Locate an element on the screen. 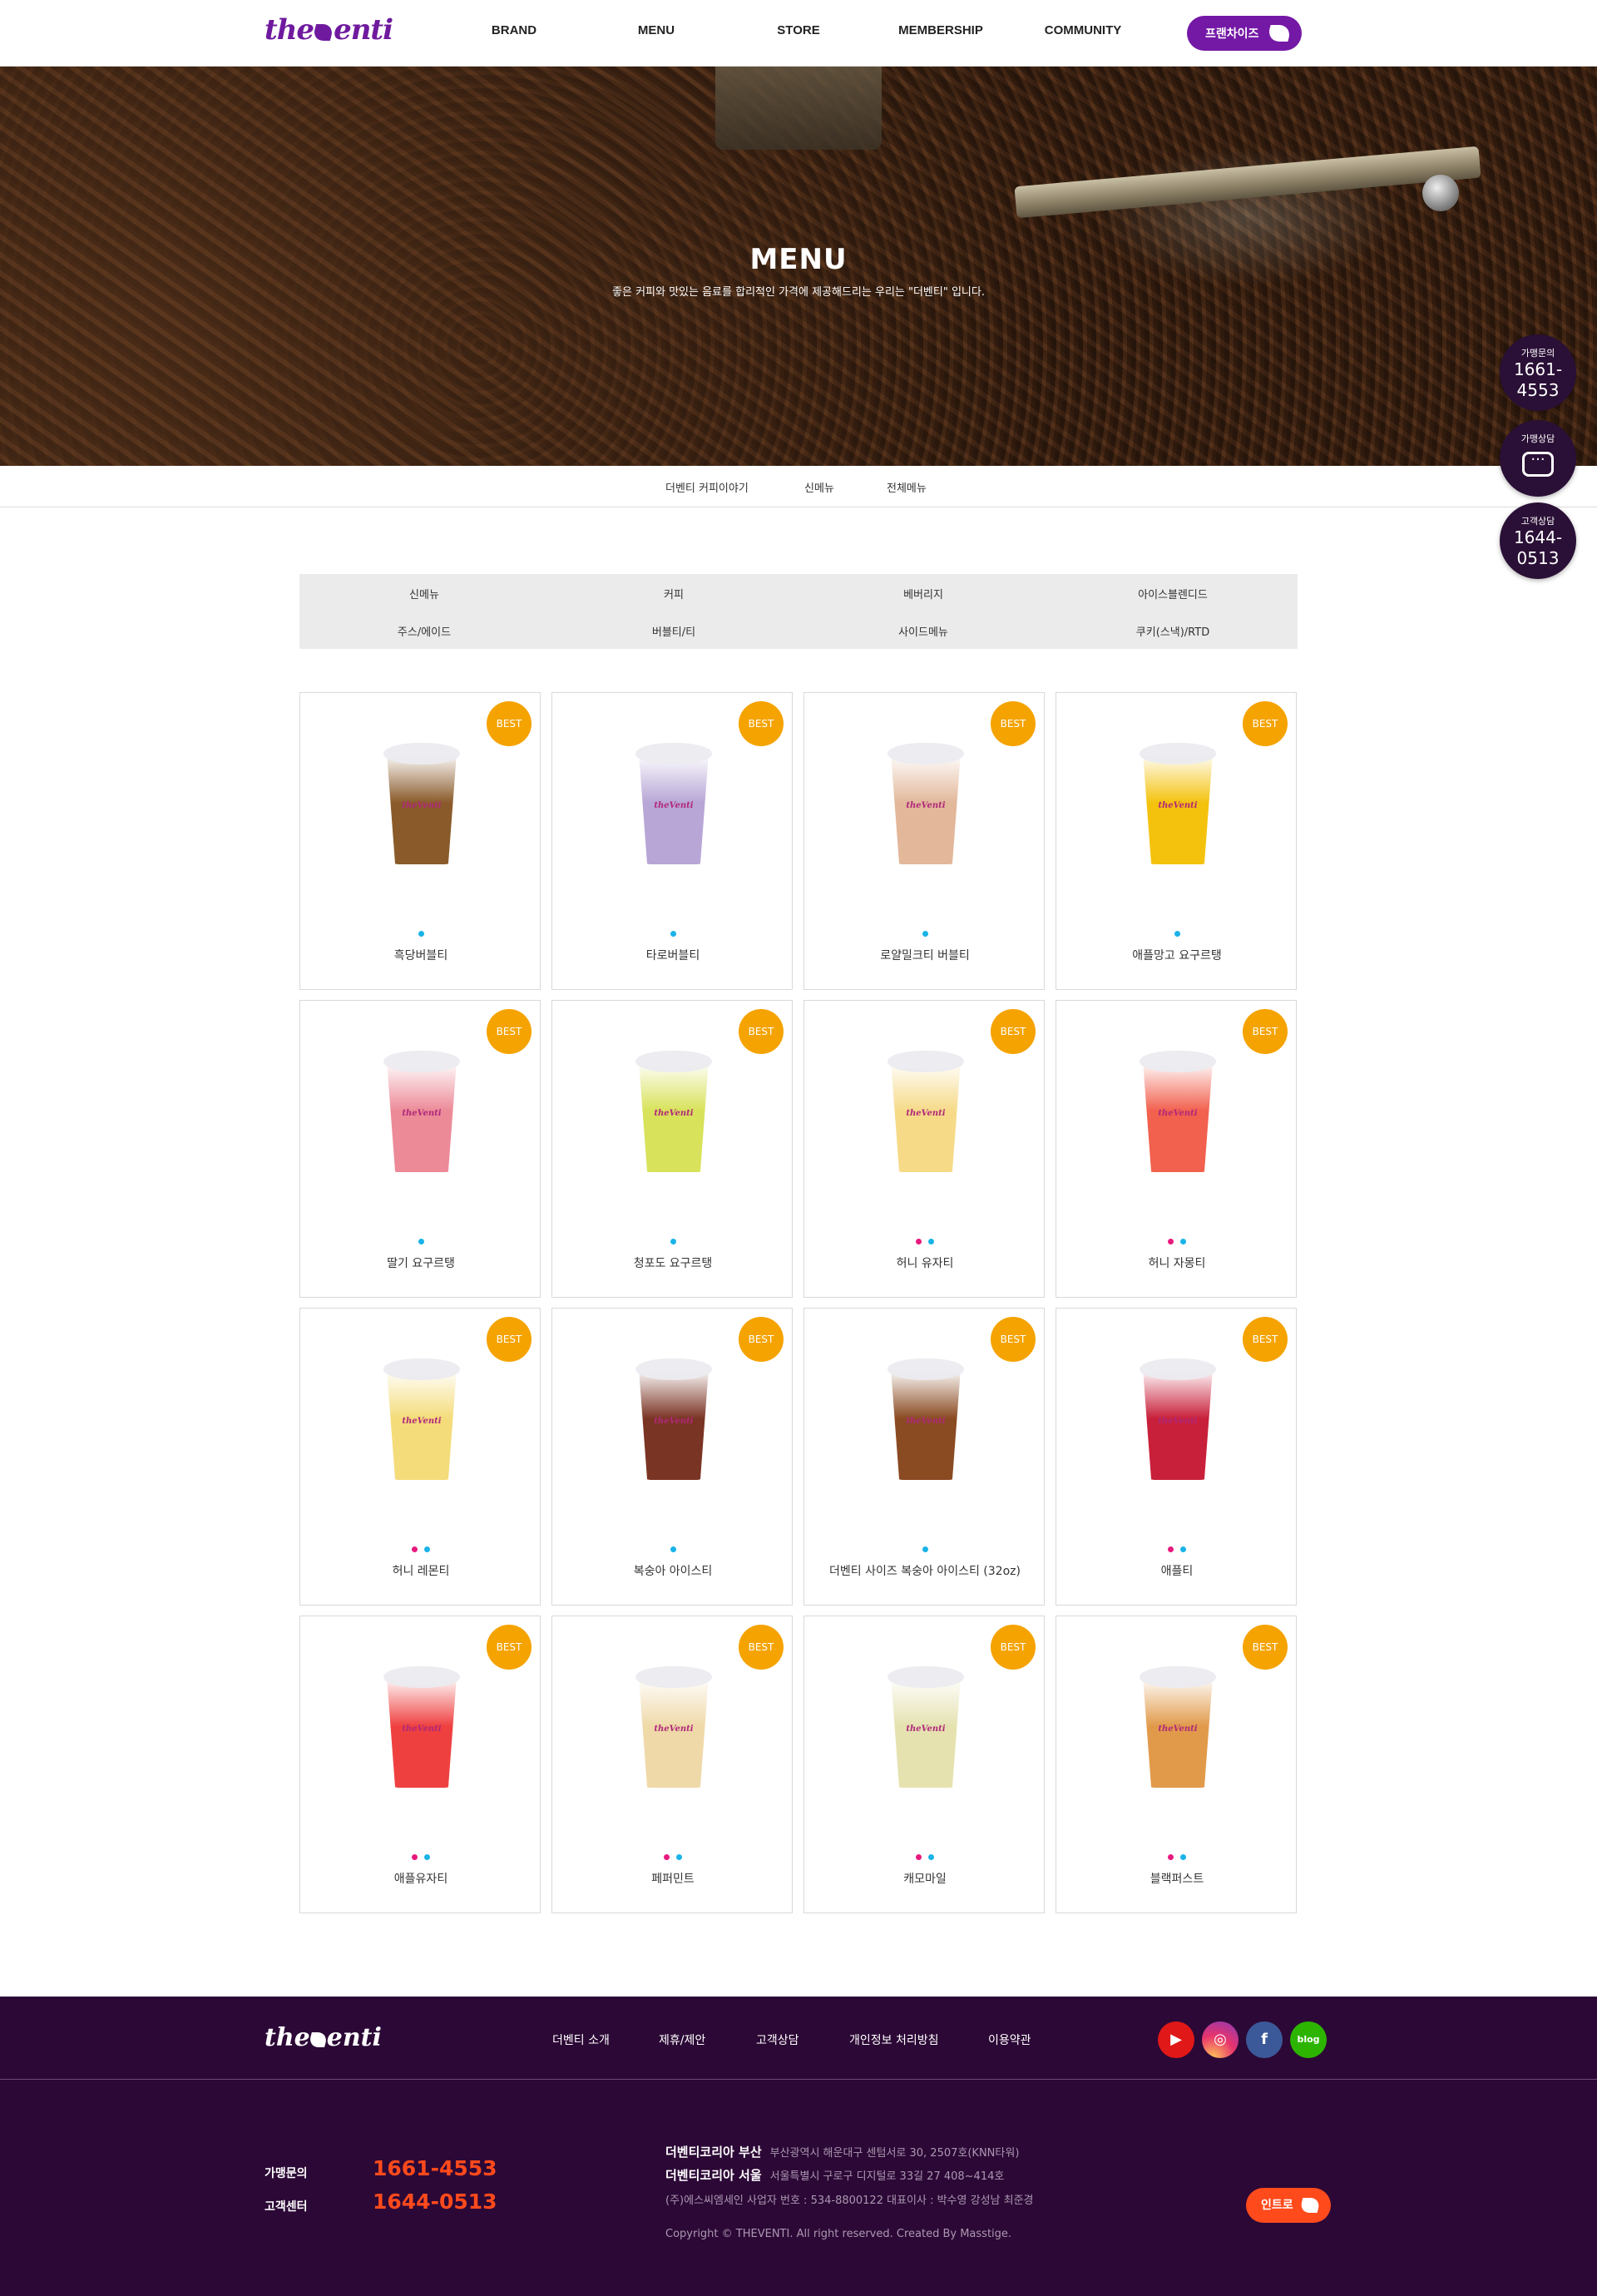 This screenshot has height=2296, width=1597. franchise-button: 프랜차이즈 is located at coordinates (1244, 33).